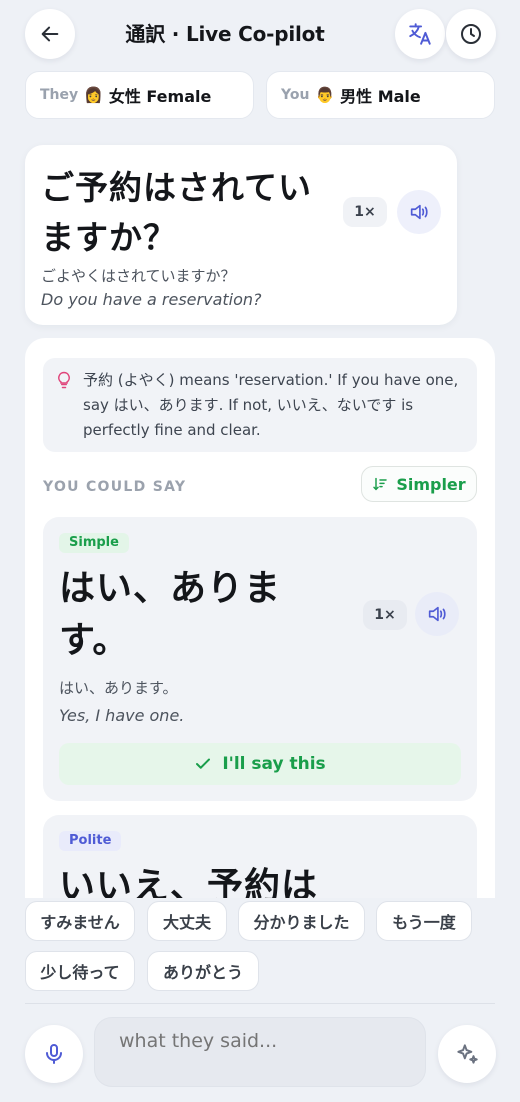  I want to click on divider, so click(260, 1003).